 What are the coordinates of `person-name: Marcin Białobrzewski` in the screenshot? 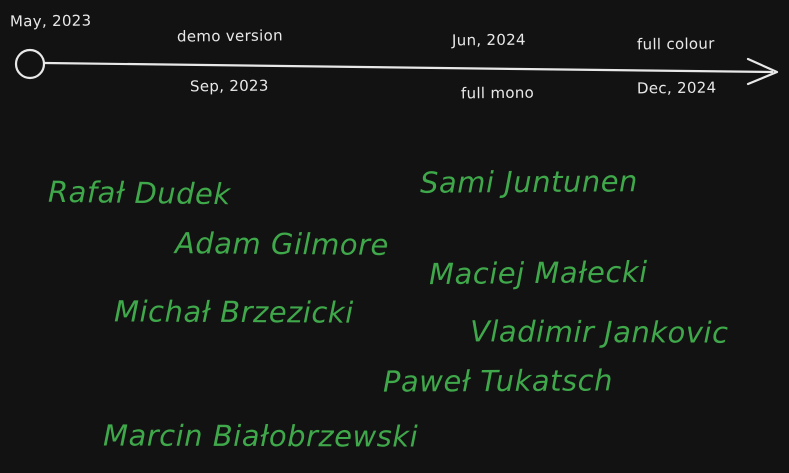 It's located at (260, 436).